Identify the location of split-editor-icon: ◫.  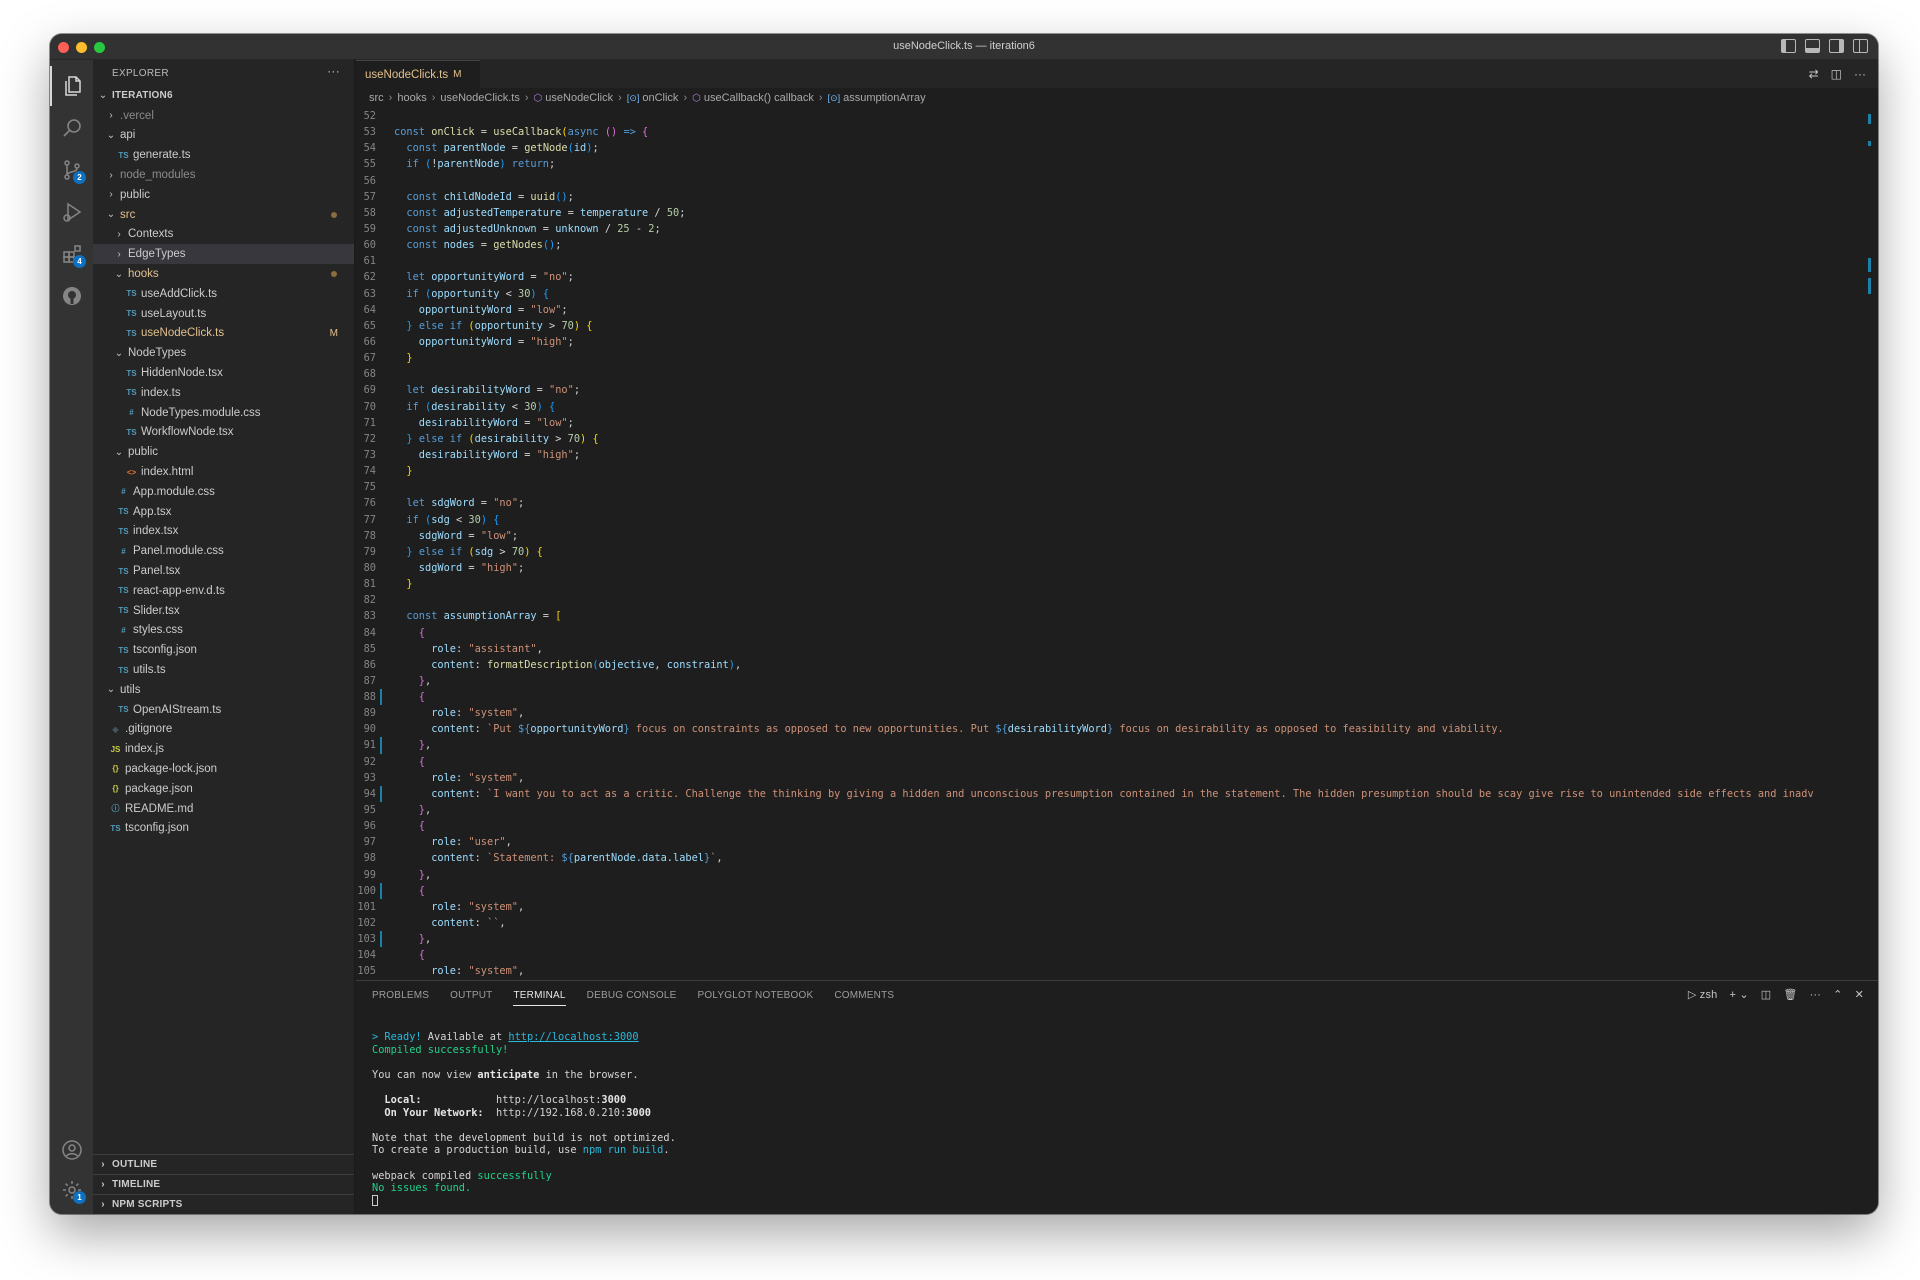
(1836, 74).